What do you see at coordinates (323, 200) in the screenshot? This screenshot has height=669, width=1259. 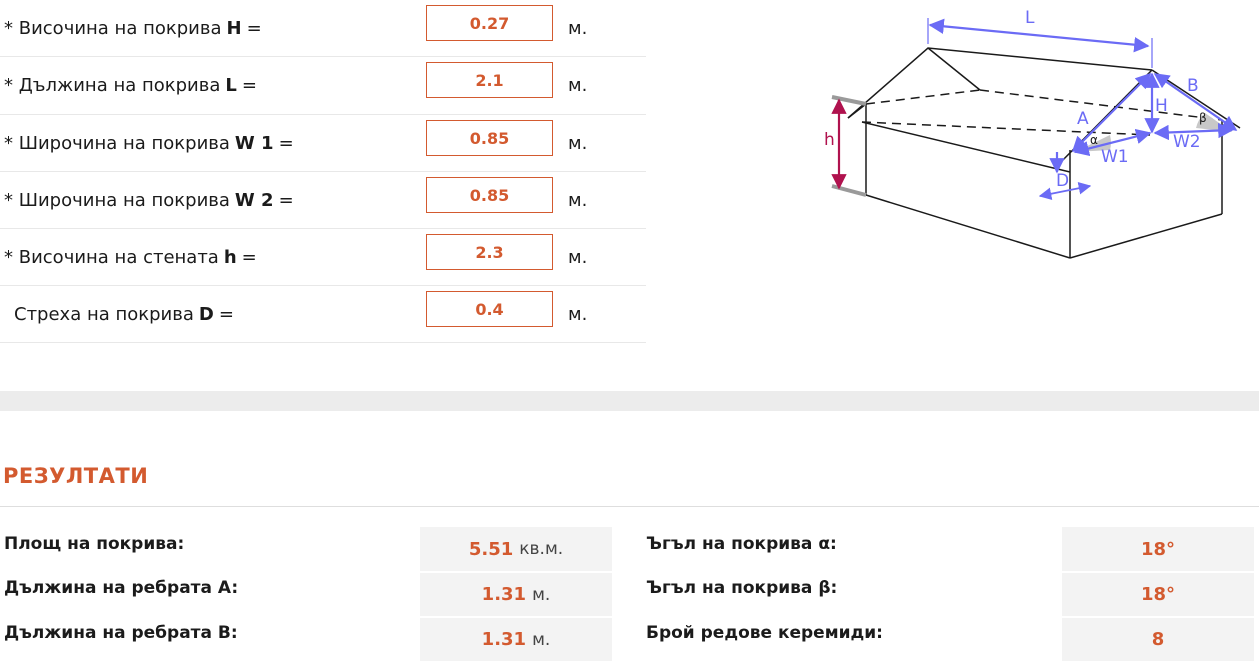 I see `input-row-width-W2: * Широчина на покриваW 2= м.` at bounding box center [323, 200].